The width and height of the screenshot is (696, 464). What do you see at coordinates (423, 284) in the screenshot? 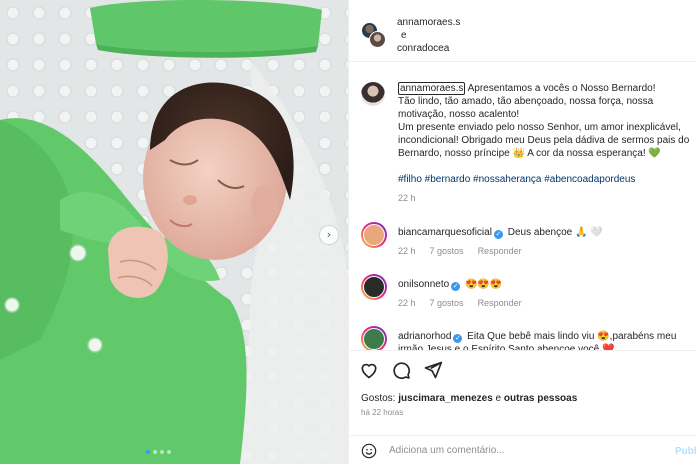
I see `comment-username: onilsonneto` at bounding box center [423, 284].